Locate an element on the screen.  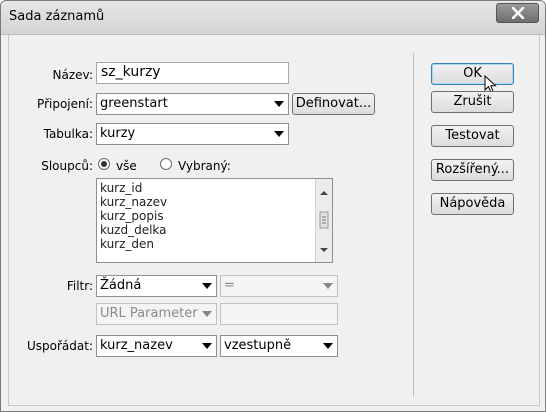
scroll-up-icon is located at coordinates (324, 193).